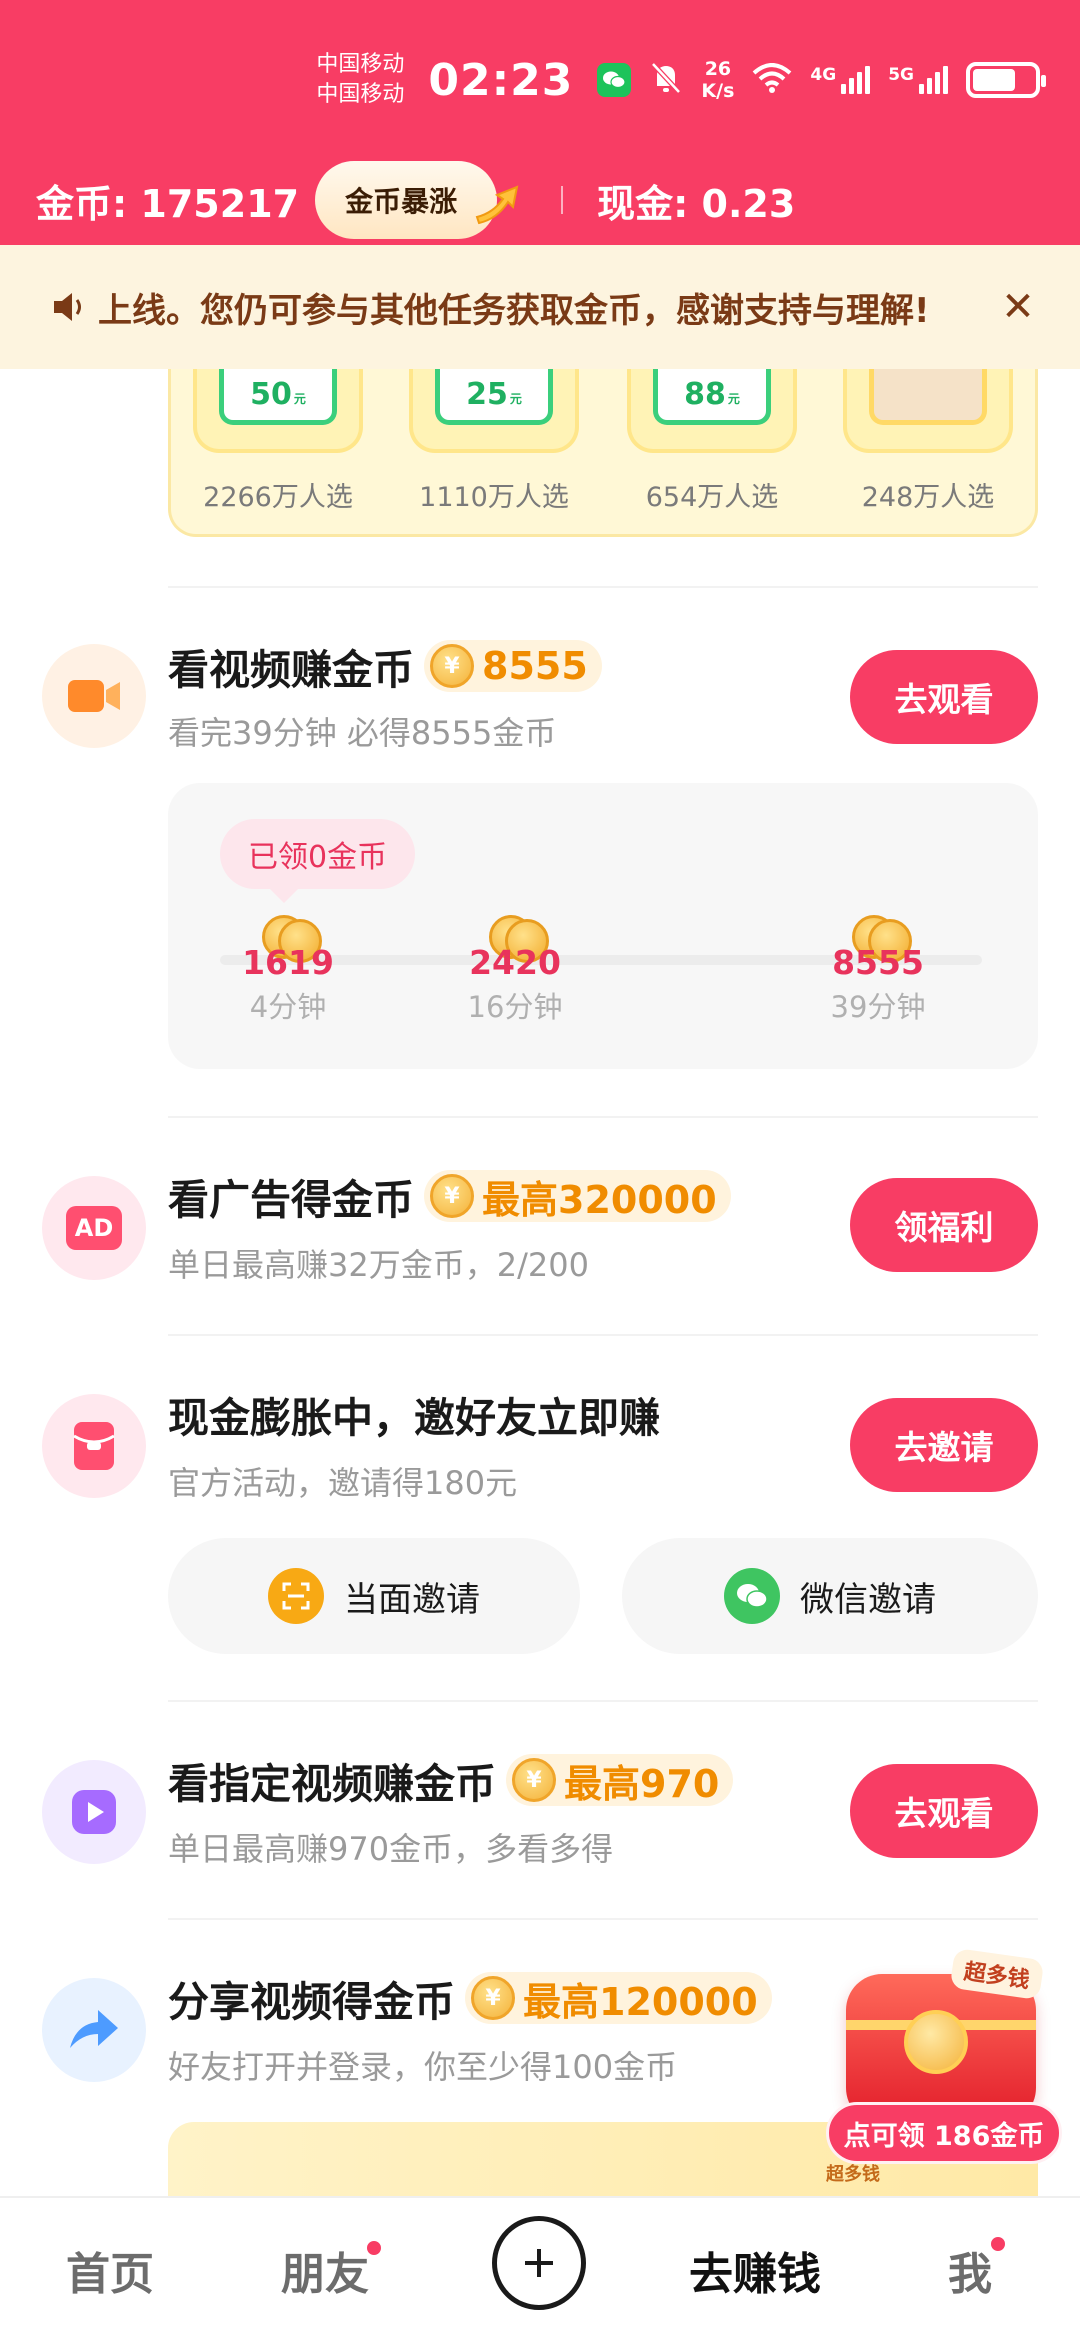  What do you see at coordinates (614, 80) in the screenshot?
I see `wechat-notification-icon` at bounding box center [614, 80].